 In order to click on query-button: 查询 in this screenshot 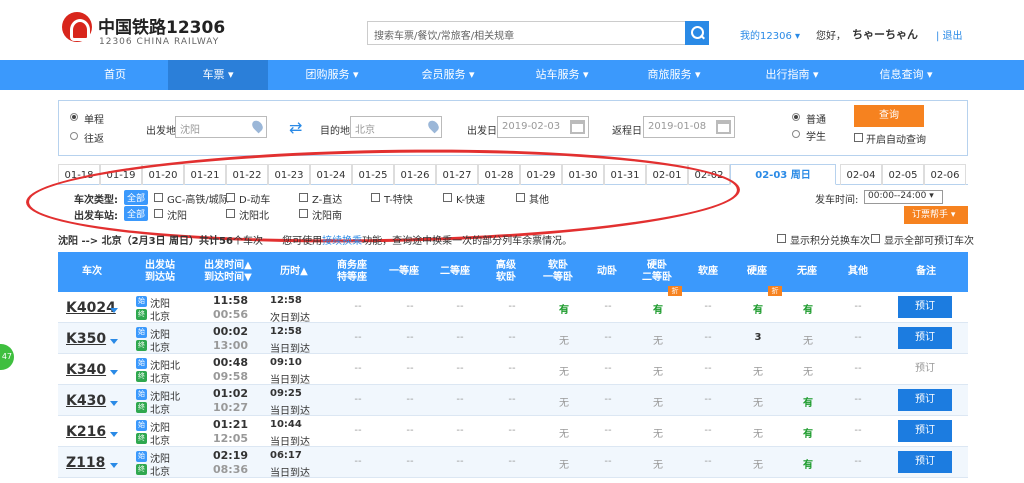, I will do `click(889, 116)`.